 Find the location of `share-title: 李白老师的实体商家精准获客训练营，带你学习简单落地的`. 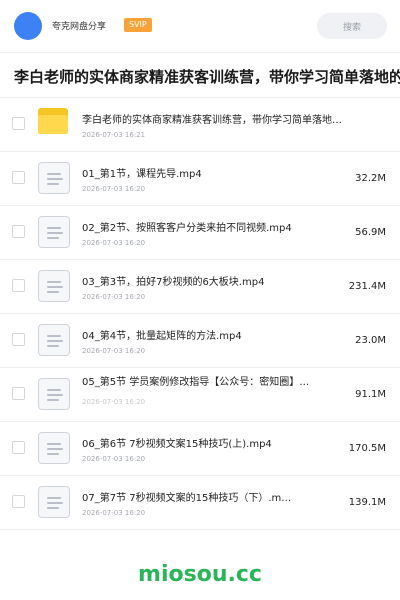

share-title: 李白老师的实体商家精准获客训练营，带你学习简单落地的 is located at coordinates (207, 77).